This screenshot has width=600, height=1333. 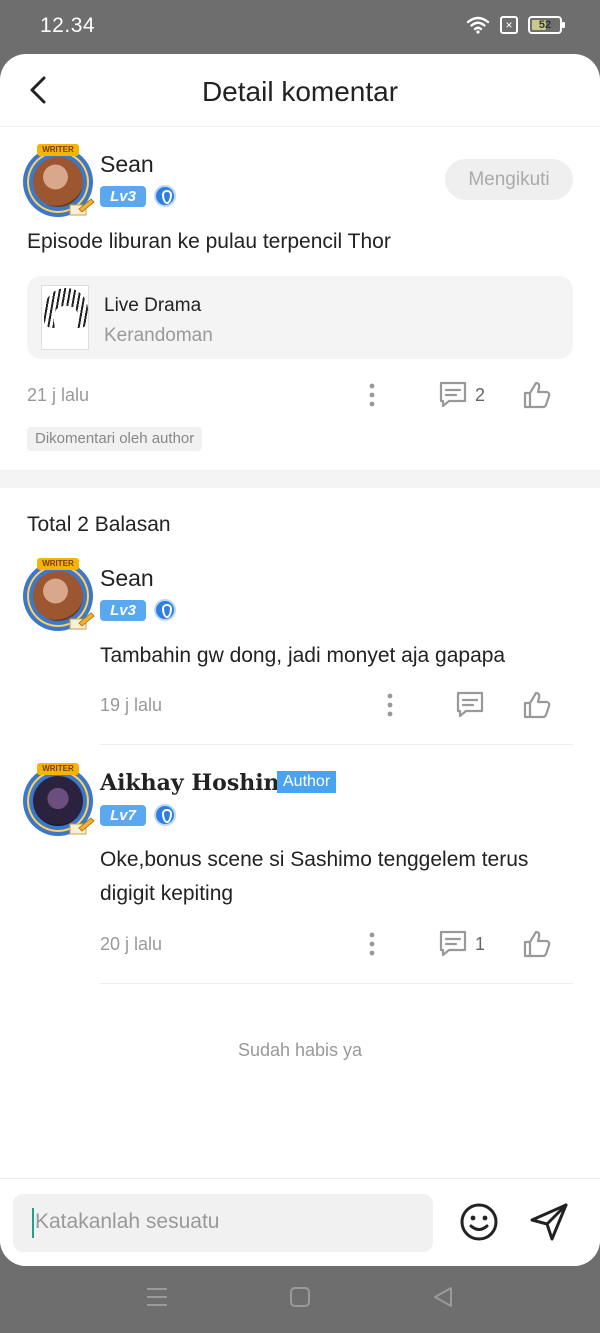 What do you see at coordinates (549, 1222) in the screenshot?
I see `send-icon` at bounding box center [549, 1222].